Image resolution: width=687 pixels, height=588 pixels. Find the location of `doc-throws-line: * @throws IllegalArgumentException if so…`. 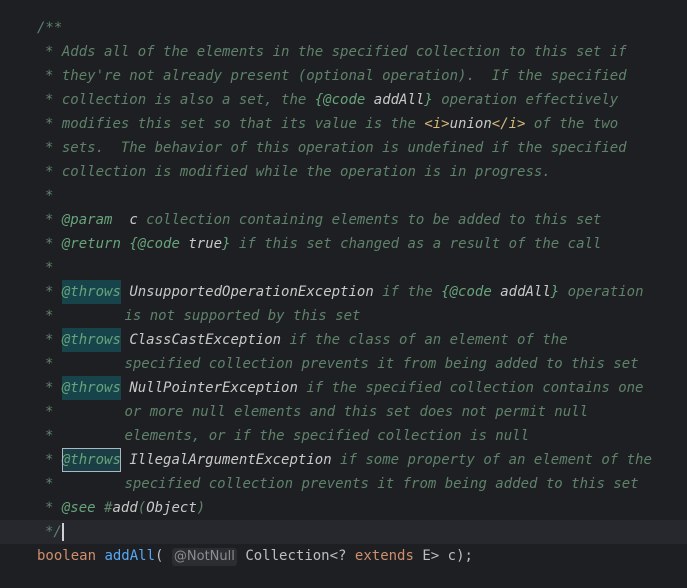

doc-throws-line: * @throws IllegalArgumentException if so… is located at coordinates (343, 460).